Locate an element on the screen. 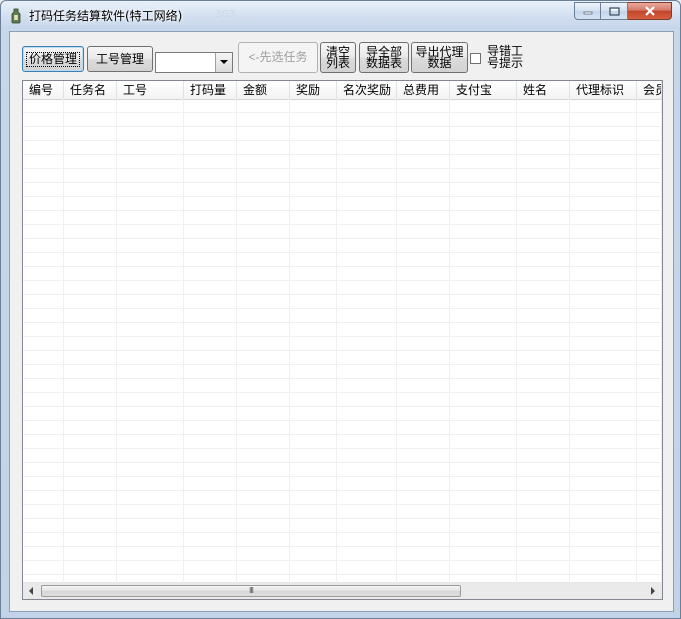 The width and height of the screenshot is (681, 619). close-icon is located at coordinates (649, 11).